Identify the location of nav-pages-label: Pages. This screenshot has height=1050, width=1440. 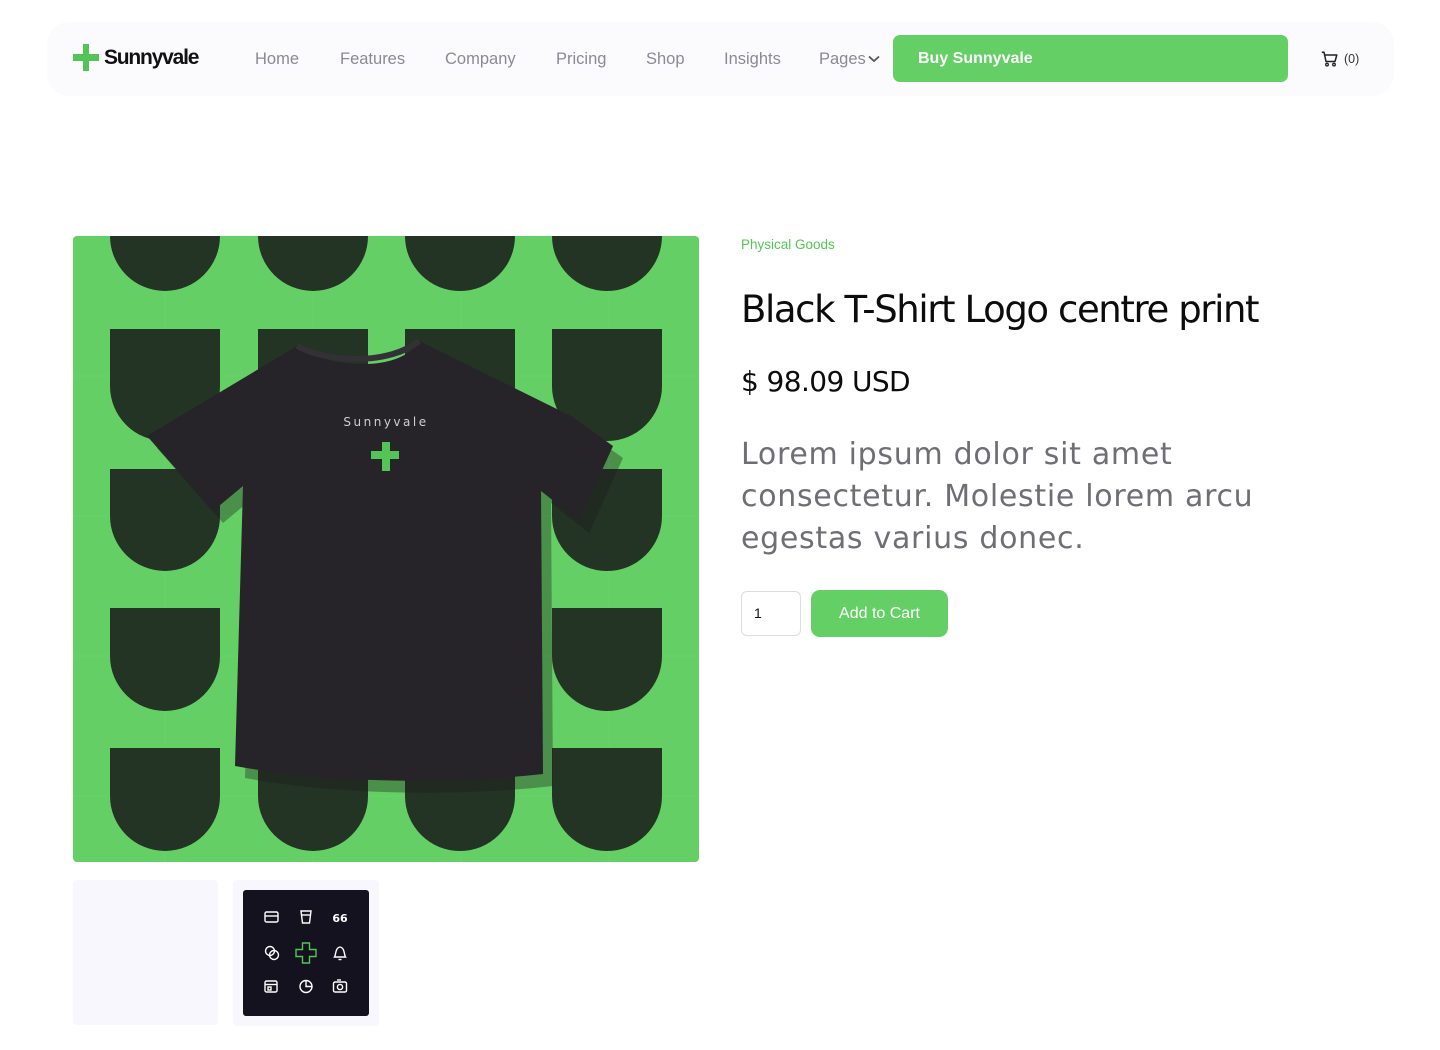
(842, 59).